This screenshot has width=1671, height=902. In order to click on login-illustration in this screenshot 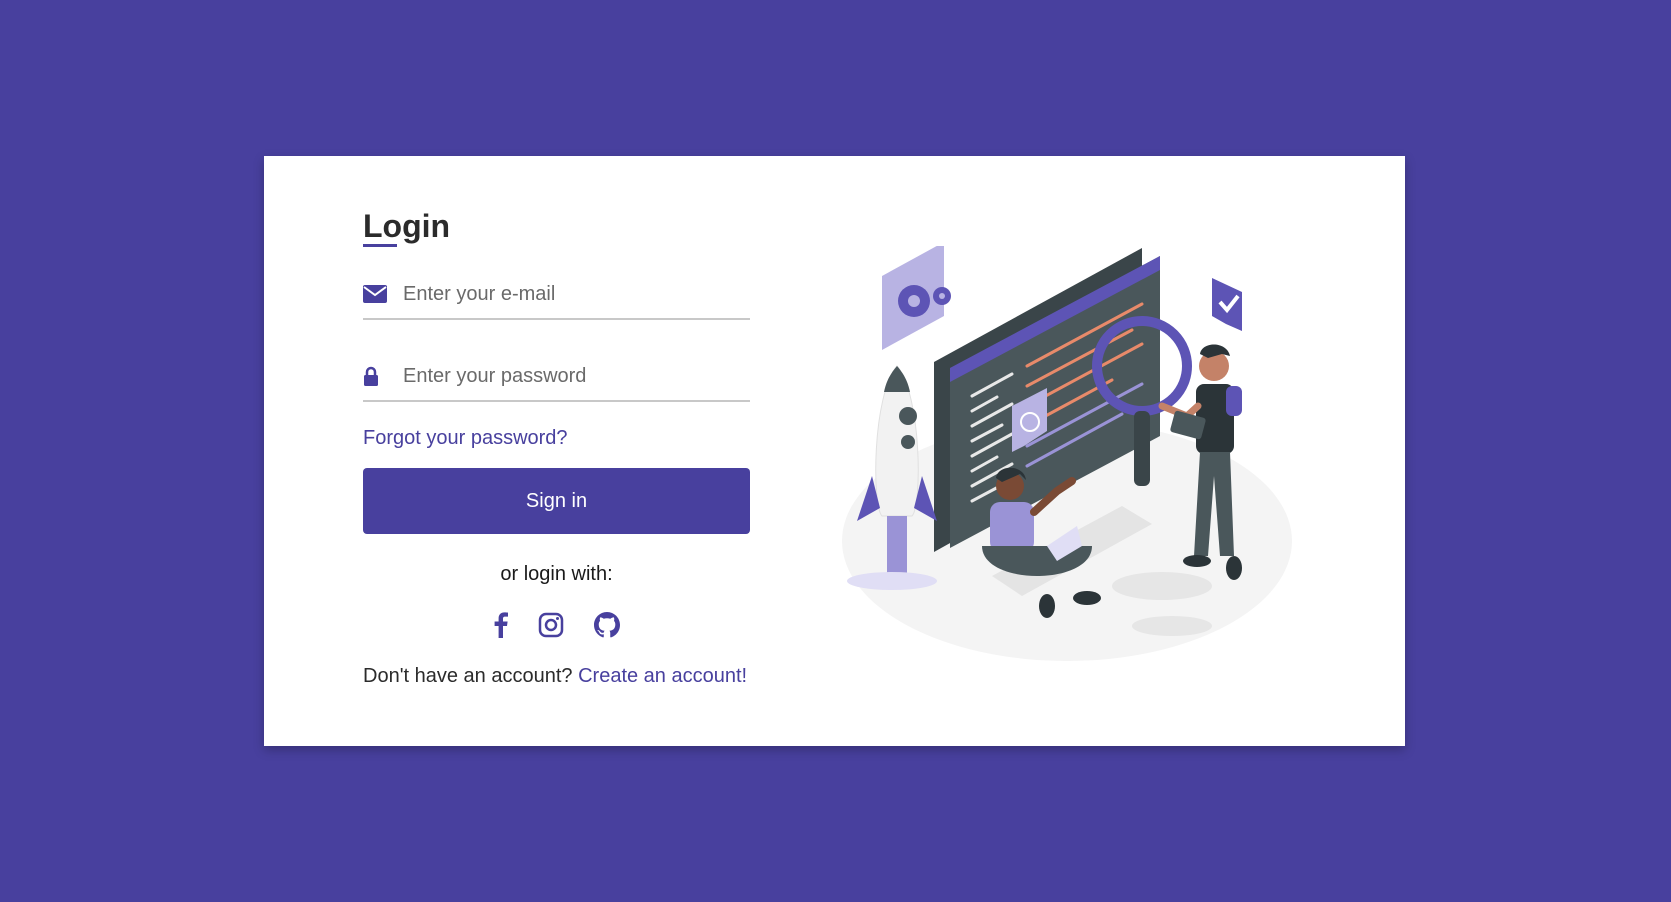, I will do `click(1072, 454)`.